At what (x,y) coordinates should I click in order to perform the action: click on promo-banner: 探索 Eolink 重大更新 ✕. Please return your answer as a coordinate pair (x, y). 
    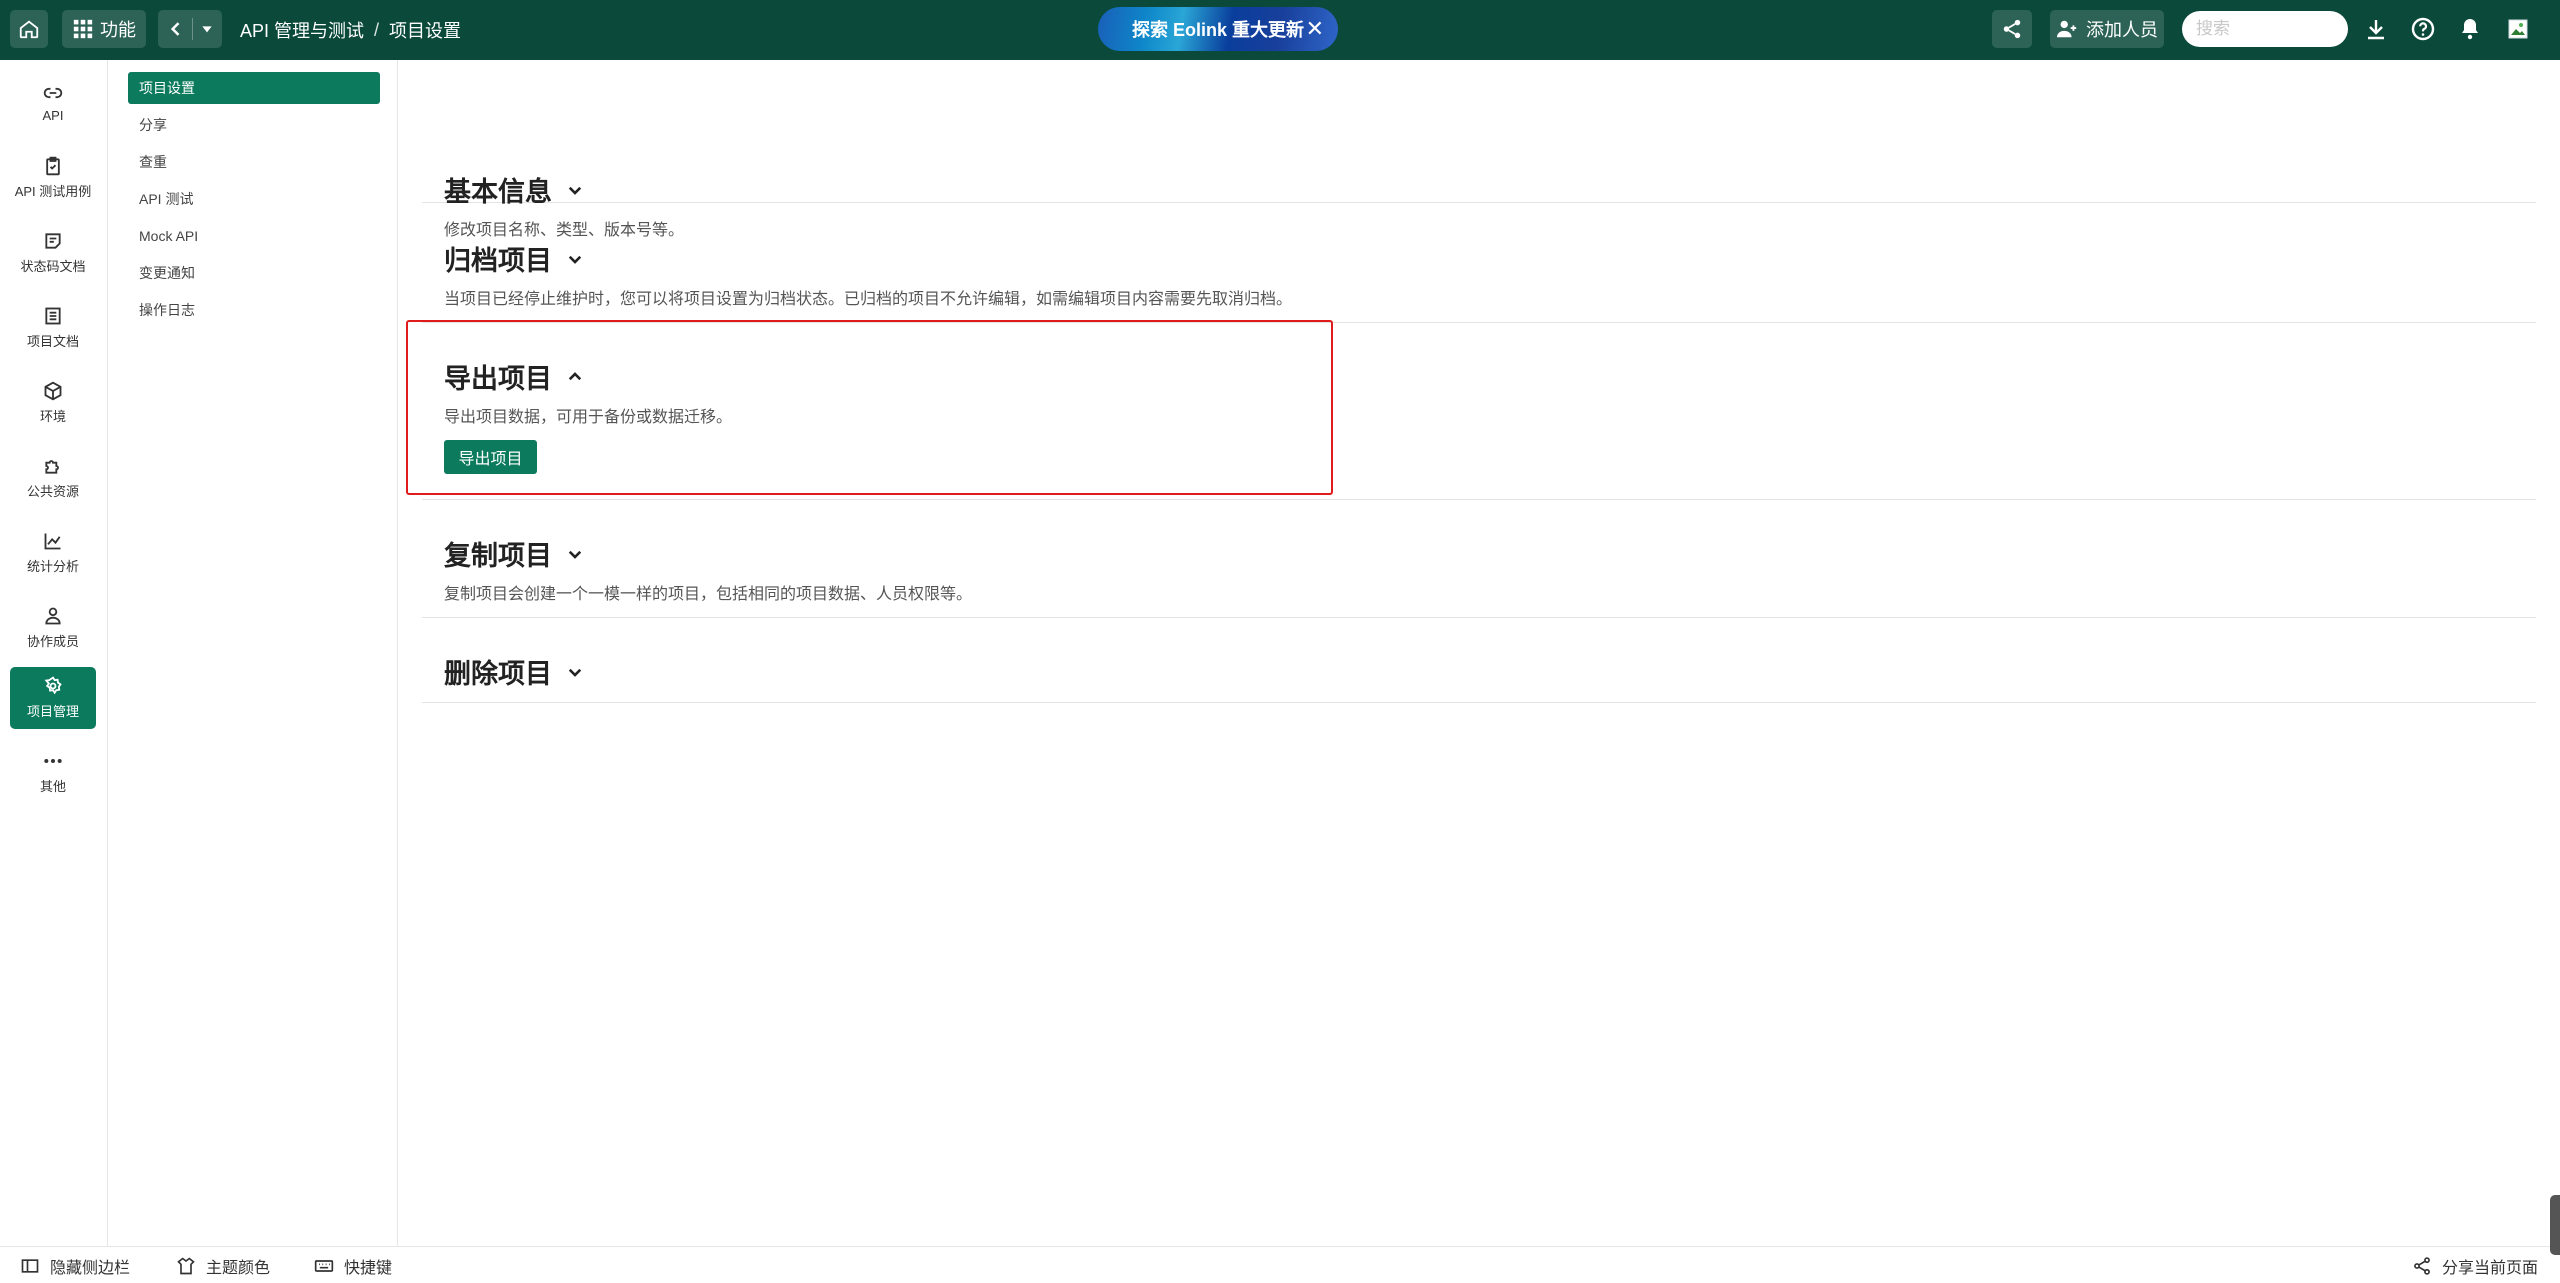
    Looking at the image, I should click on (1218, 29).